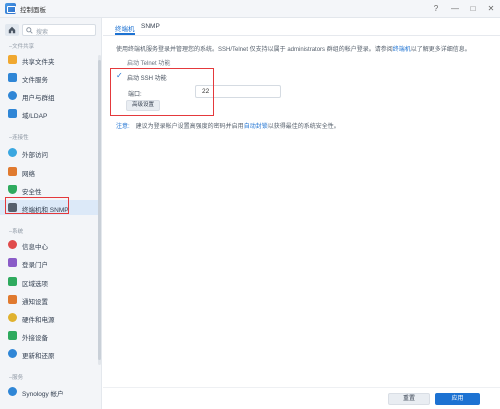 This screenshot has height=409, width=500. I want to click on telnet-checkbox: 启动 Telnet 功能, so click(143, 62).